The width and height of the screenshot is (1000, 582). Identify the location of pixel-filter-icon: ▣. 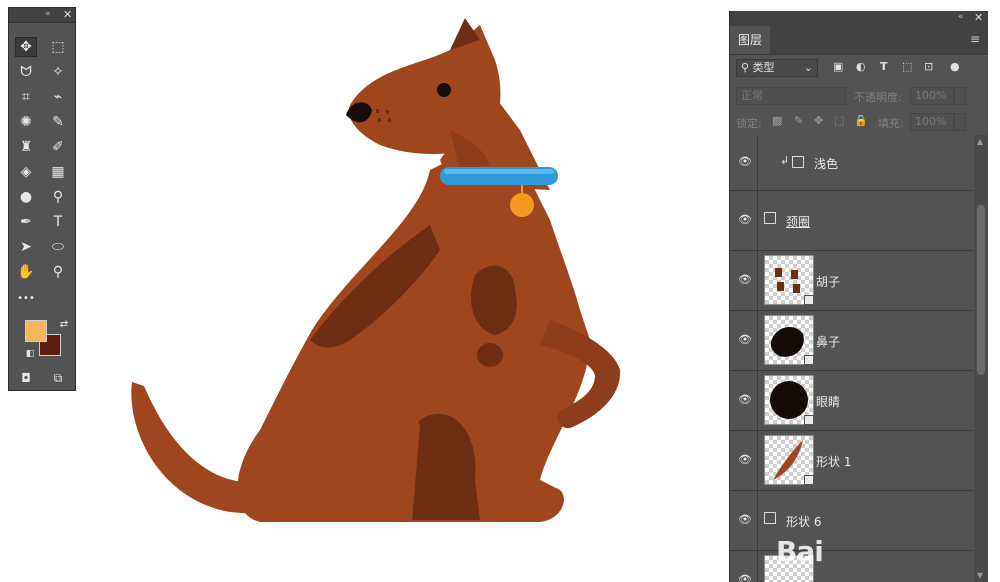
(838, 66).